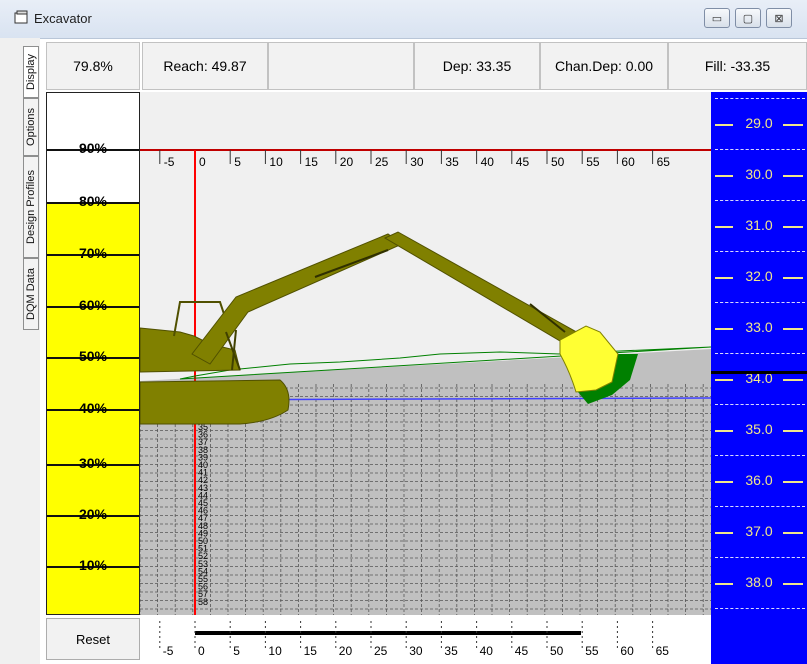 Image resolution: width=807 pixels, height=664 pixels. Describe the element at coordinates (21, 17) in the screenshot. I see `window-icon` at that location.